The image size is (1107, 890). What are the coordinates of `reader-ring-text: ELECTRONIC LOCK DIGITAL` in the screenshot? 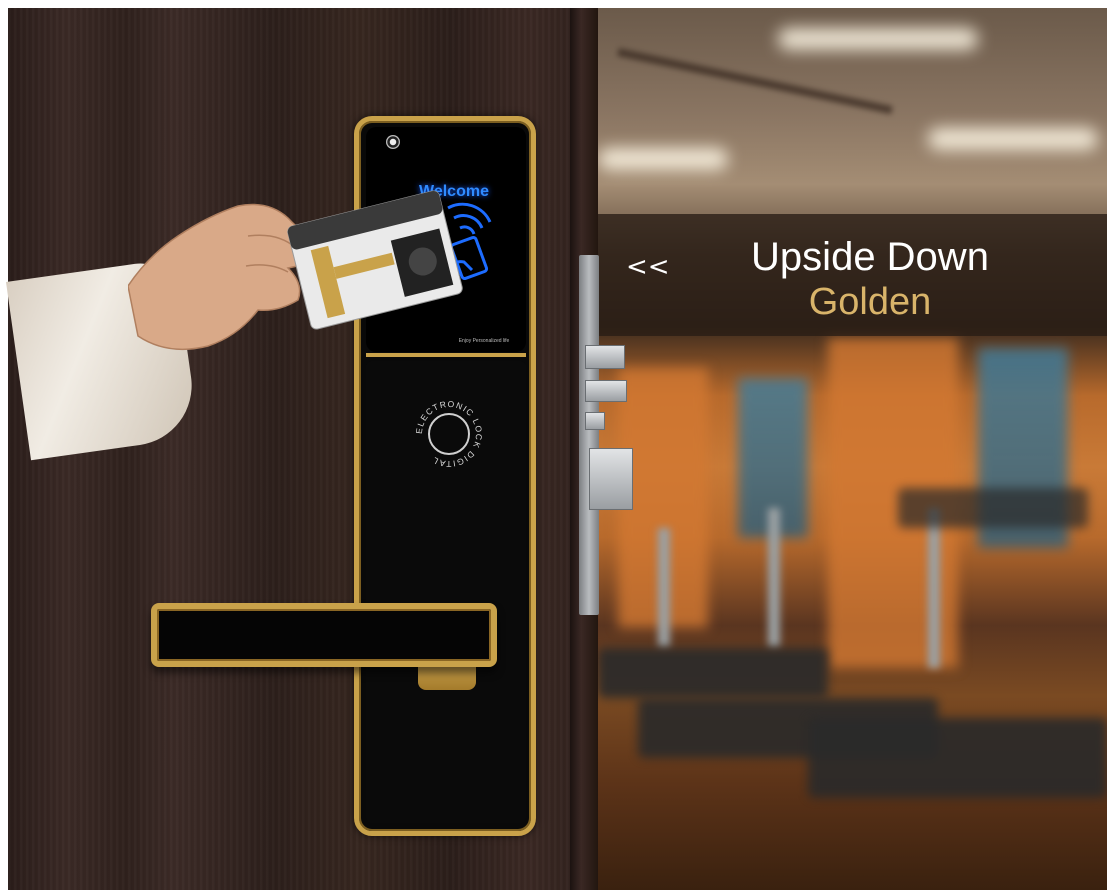 It's located at (448, 434).